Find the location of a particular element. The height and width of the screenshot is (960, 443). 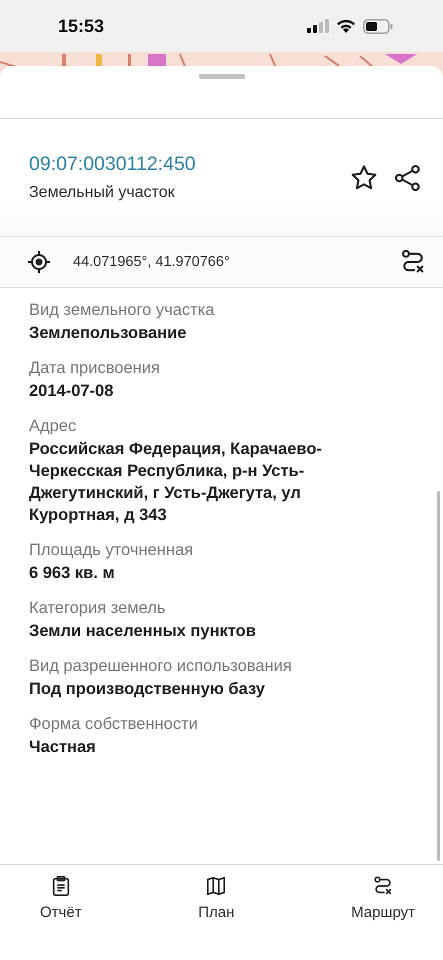

crosshair-icon is located at coordinates (39, 262).